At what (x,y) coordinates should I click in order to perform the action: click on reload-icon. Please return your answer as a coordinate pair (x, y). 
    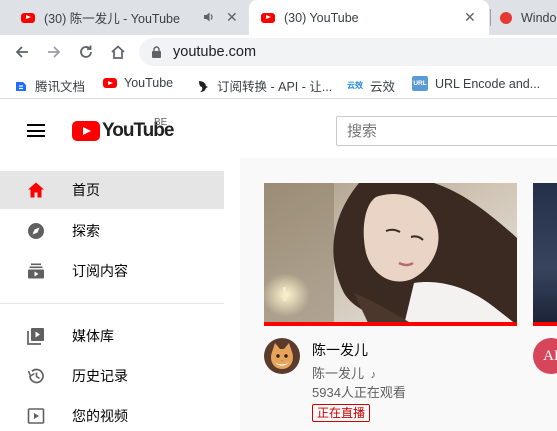
    Looking at the image, I should click on (86, 51).